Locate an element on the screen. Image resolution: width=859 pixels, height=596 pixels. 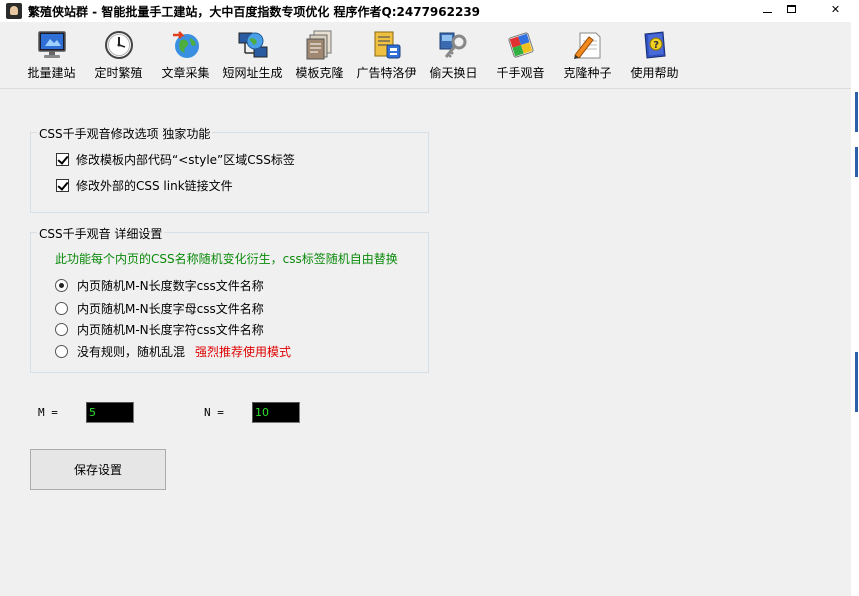
toolbar-item-batch-build: 批量建站 is located at coordinates (51, 55).